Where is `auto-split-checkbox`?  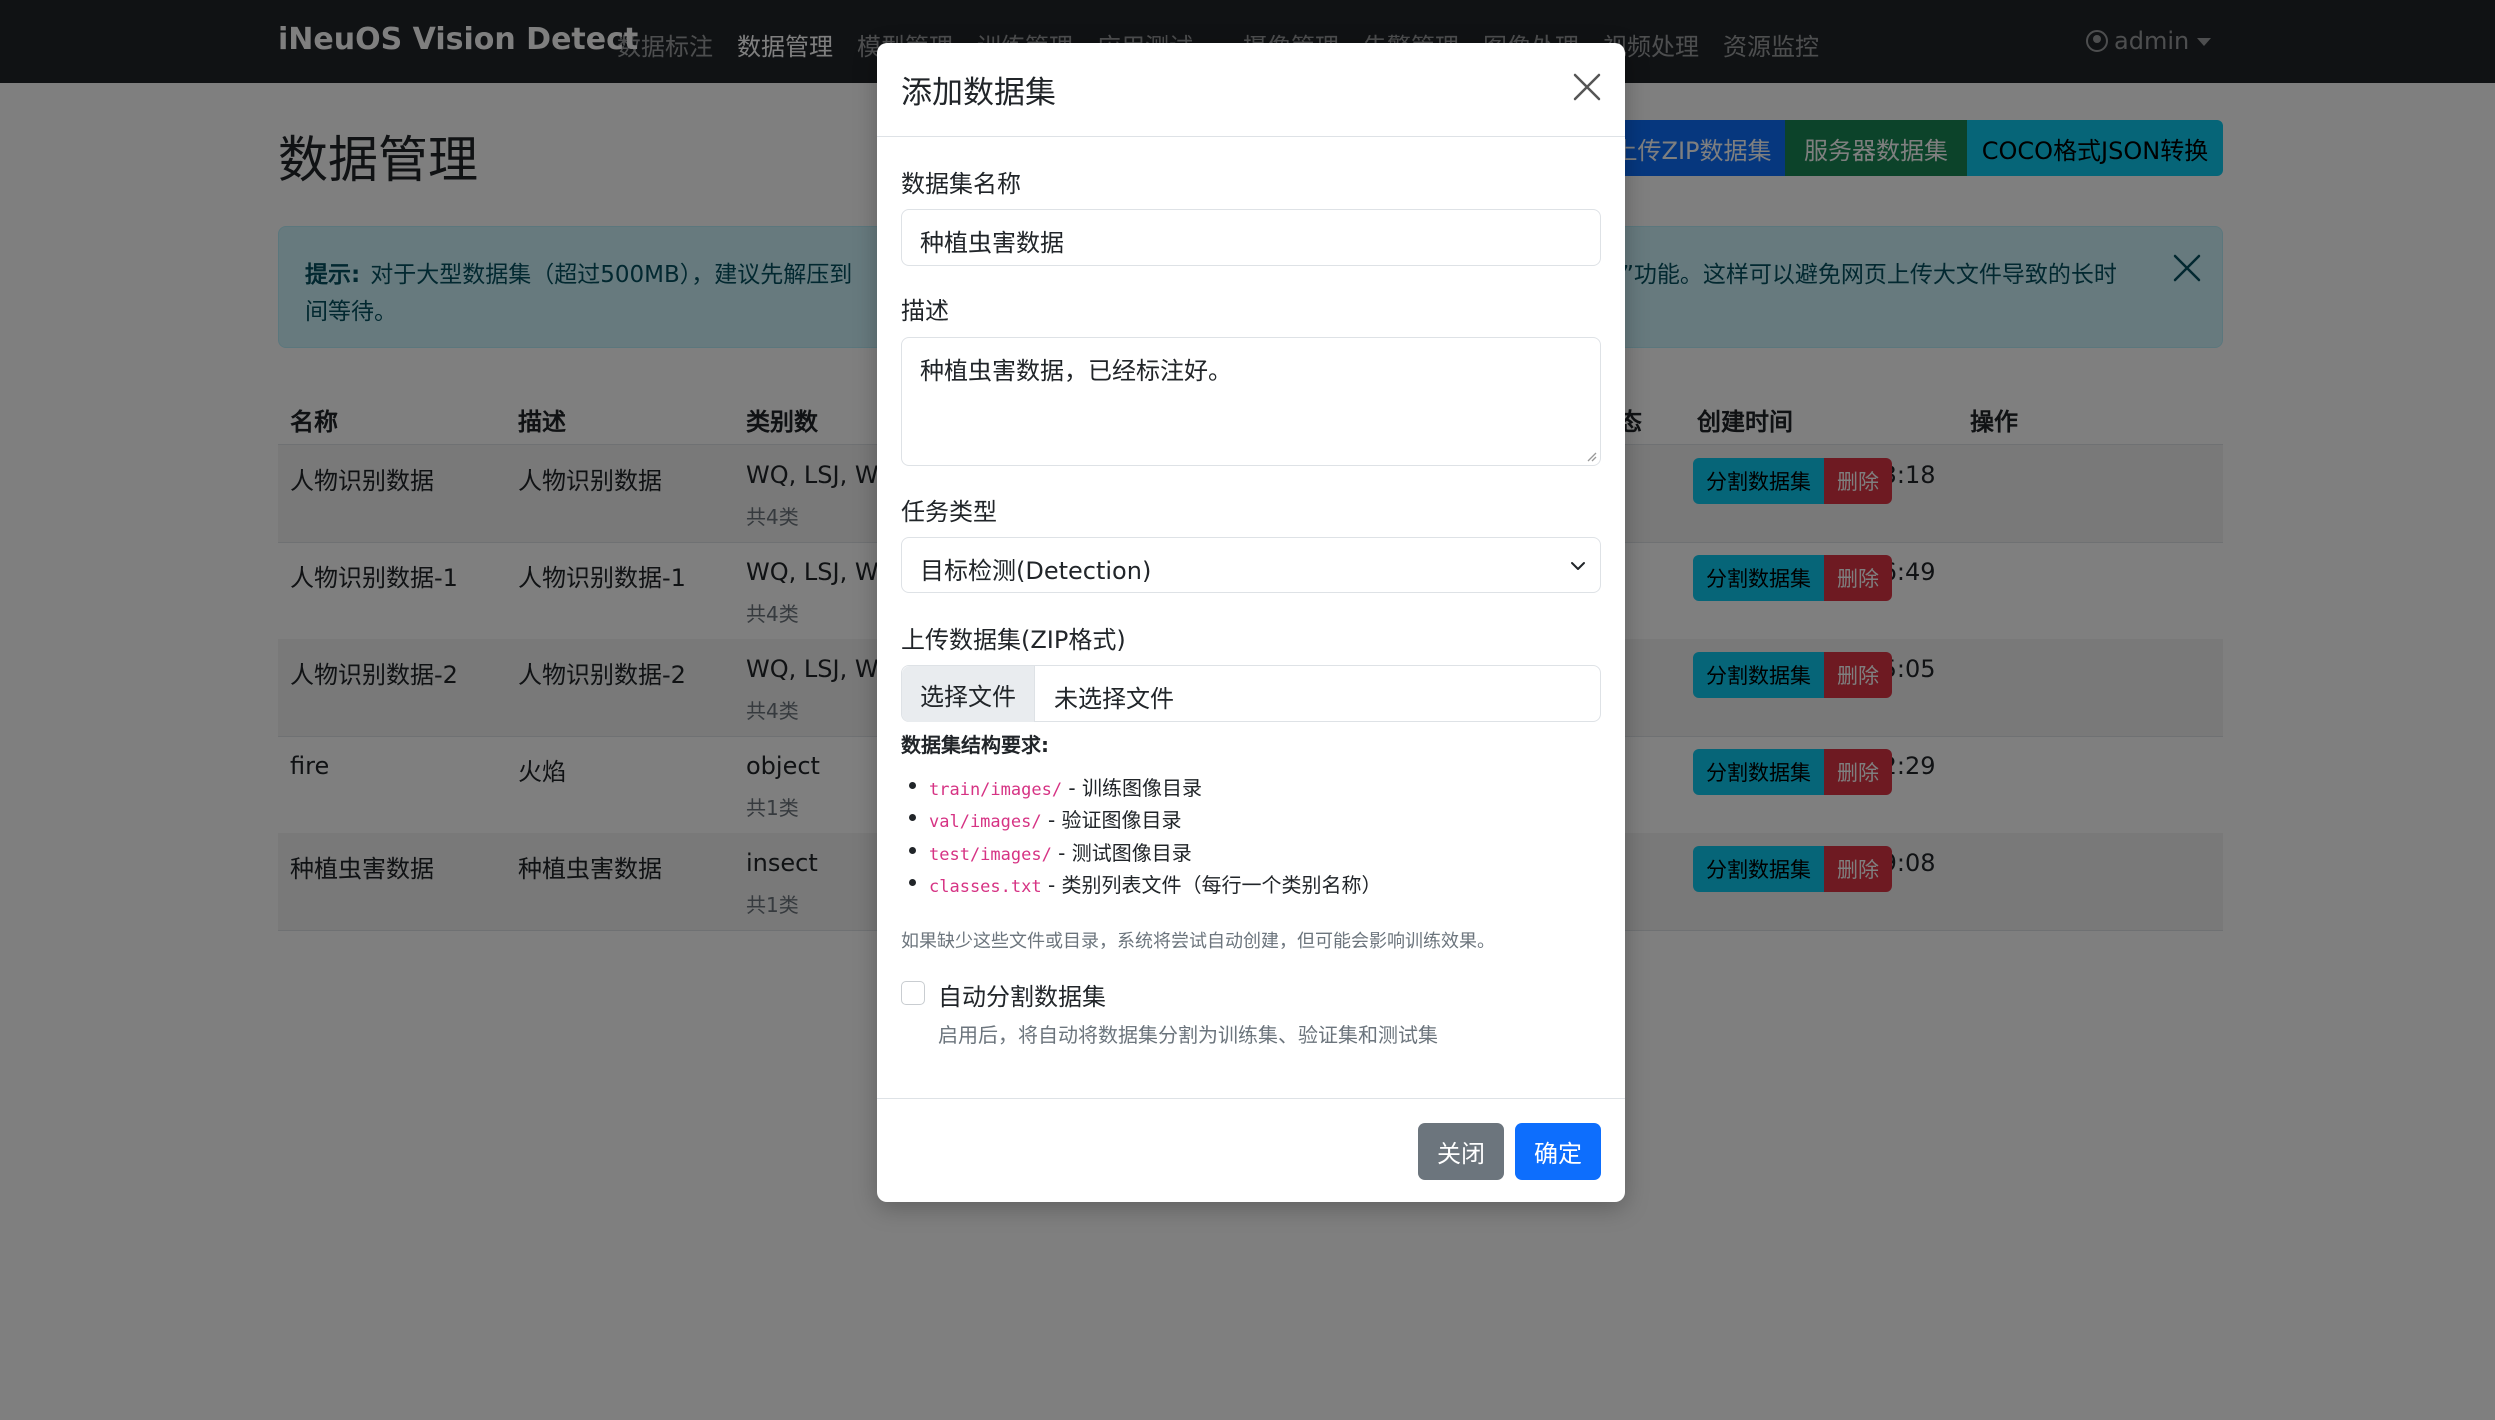
auto-split-checkbox is located at coordinates (913, 993).